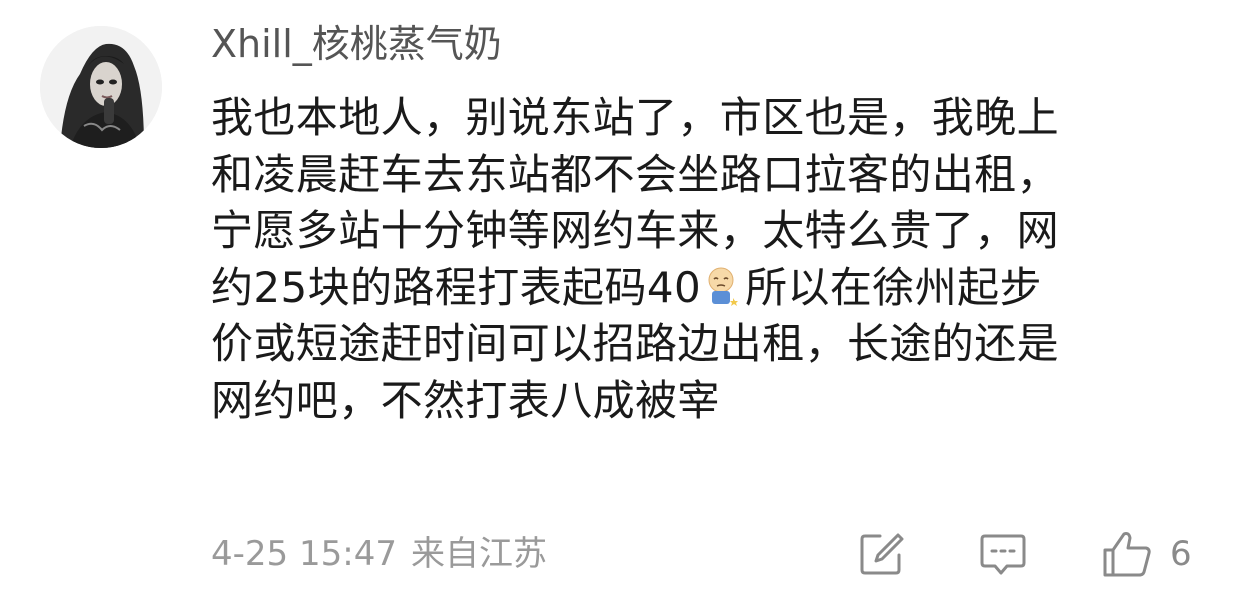 The width and height of the screenshot is (1236, 597). Describe the element at coordinates (635, 343) in the screenshot. I see `comment-line: 价或短途赶时间可以招路边出租，长途的还是` at that location.